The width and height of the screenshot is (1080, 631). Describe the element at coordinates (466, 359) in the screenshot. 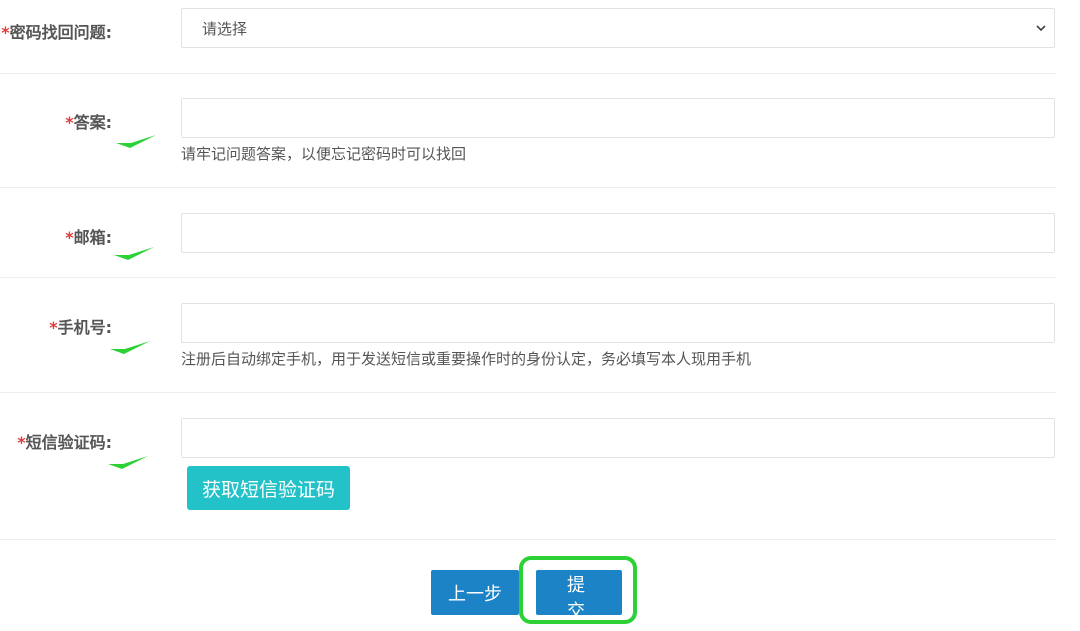

I see `phone-hint: 注册后自动绑定手机，用于发送短信或重要操作时的身份认定，务必填写本人现用手机` at that location.